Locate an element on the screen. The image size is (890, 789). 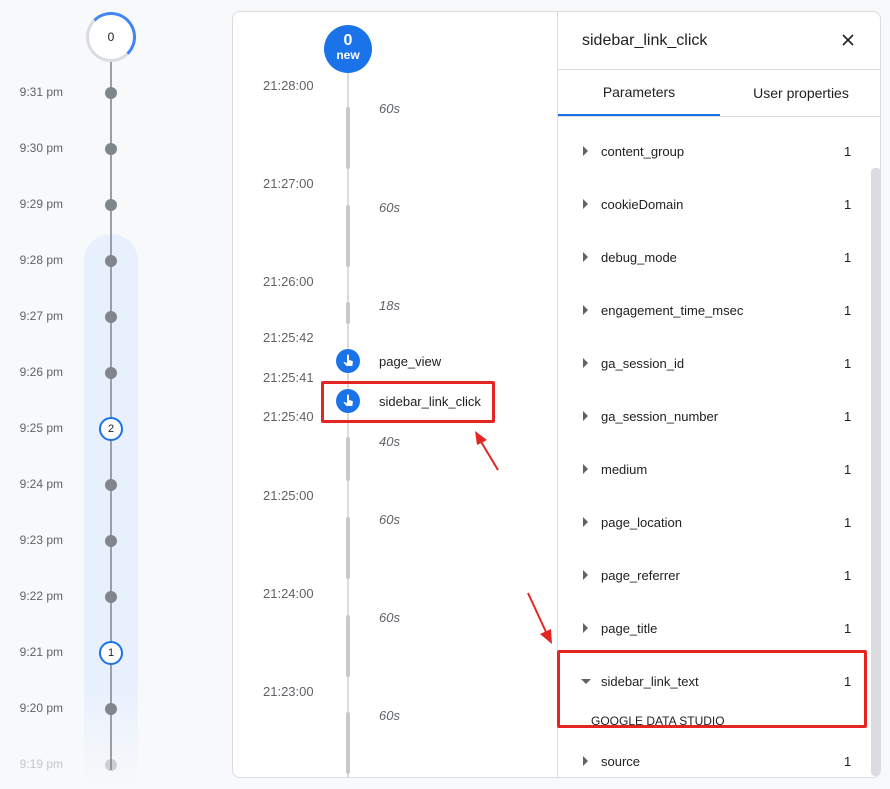
minute-row: 9:28 pm is located at coordinates (80, 261).